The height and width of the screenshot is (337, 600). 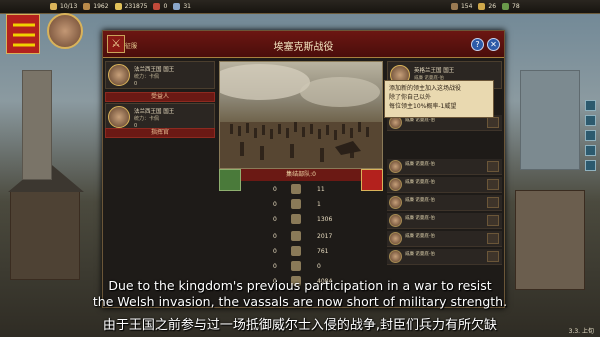 I want to click on beneficiary-bar: 受益人, so click(x=160, y=97).